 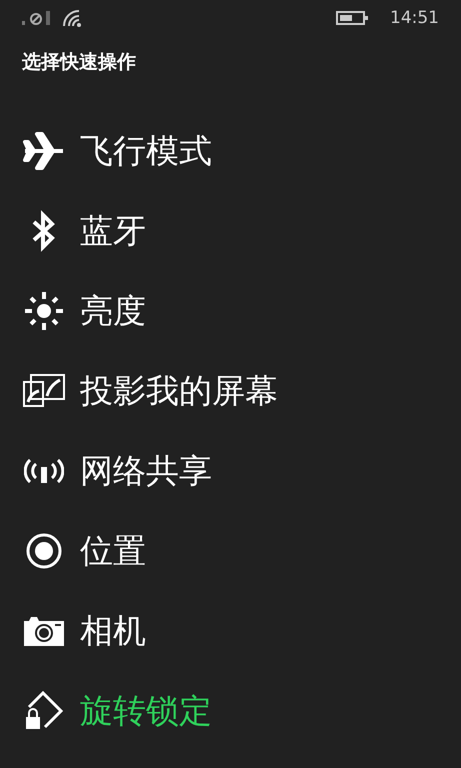 I want to click on battery-icon, so click(x=352, y=17).